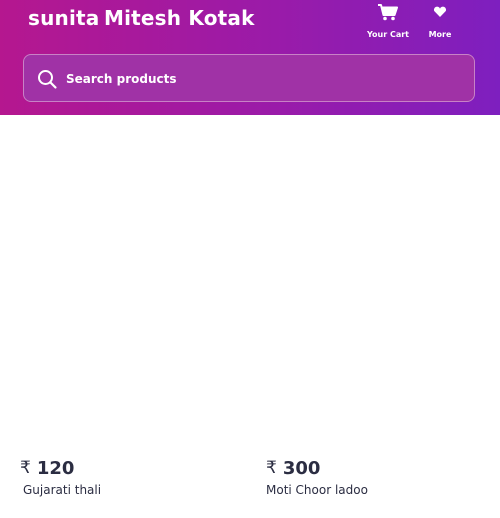 The width and height of the screenshot is (500, 518). Describe the element at coordinates (131, 490) in the screenshot. I see `product-name: Gujarati thali` at that location.